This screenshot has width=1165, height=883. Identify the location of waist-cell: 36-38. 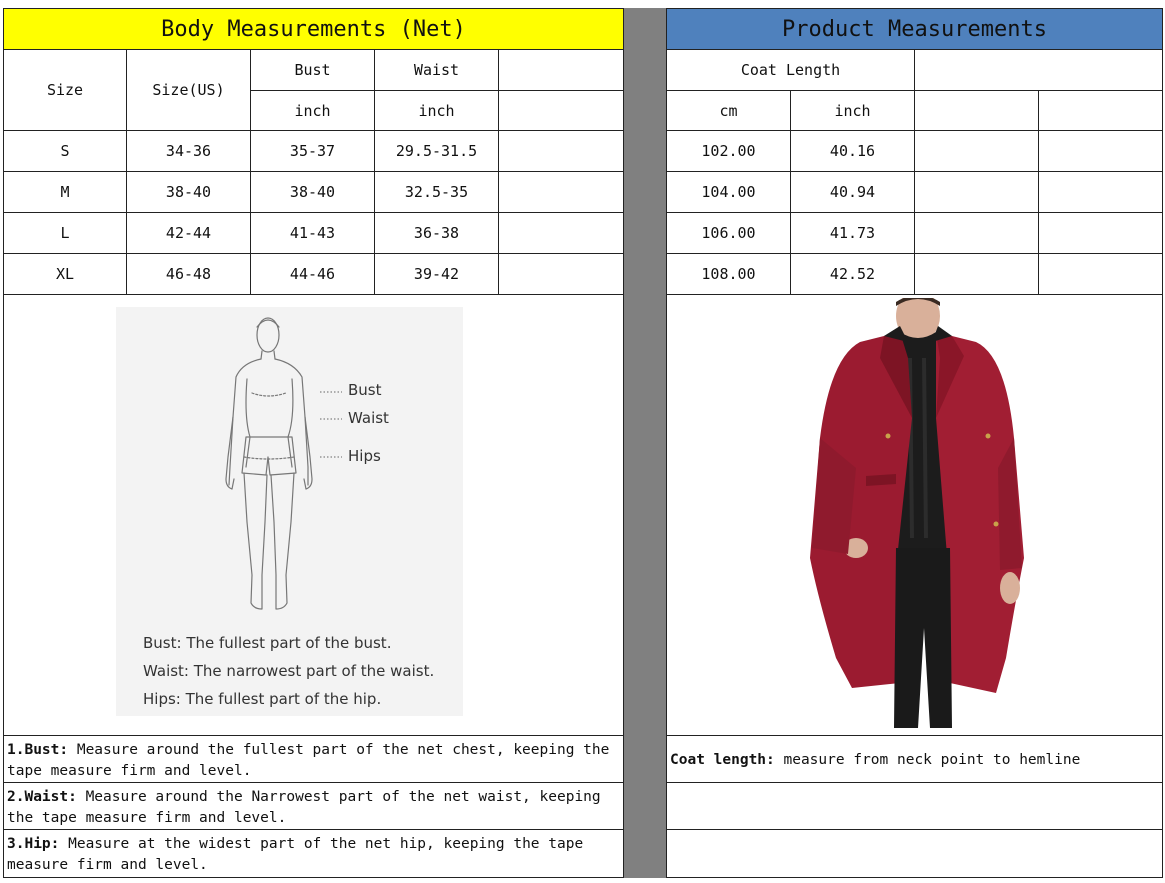
(436, 233).